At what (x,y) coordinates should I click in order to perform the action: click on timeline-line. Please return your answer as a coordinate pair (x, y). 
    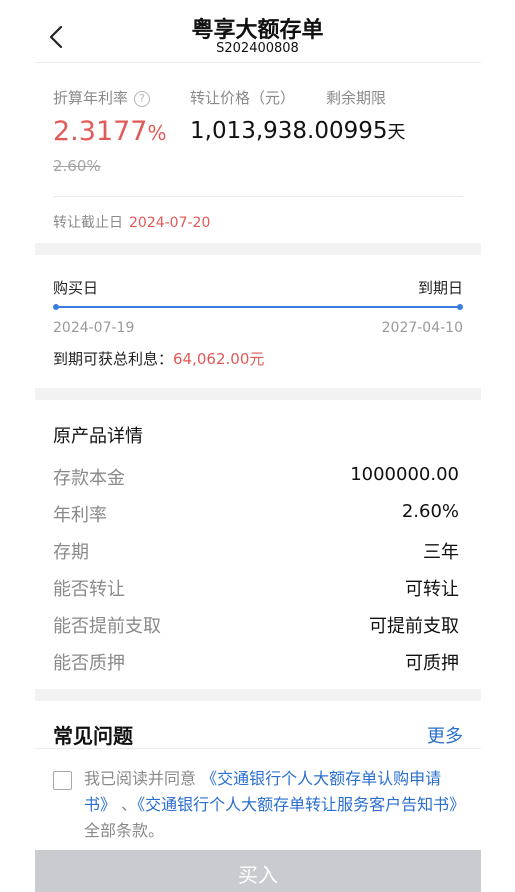
    Looking at the image, I should click on (257, 307).